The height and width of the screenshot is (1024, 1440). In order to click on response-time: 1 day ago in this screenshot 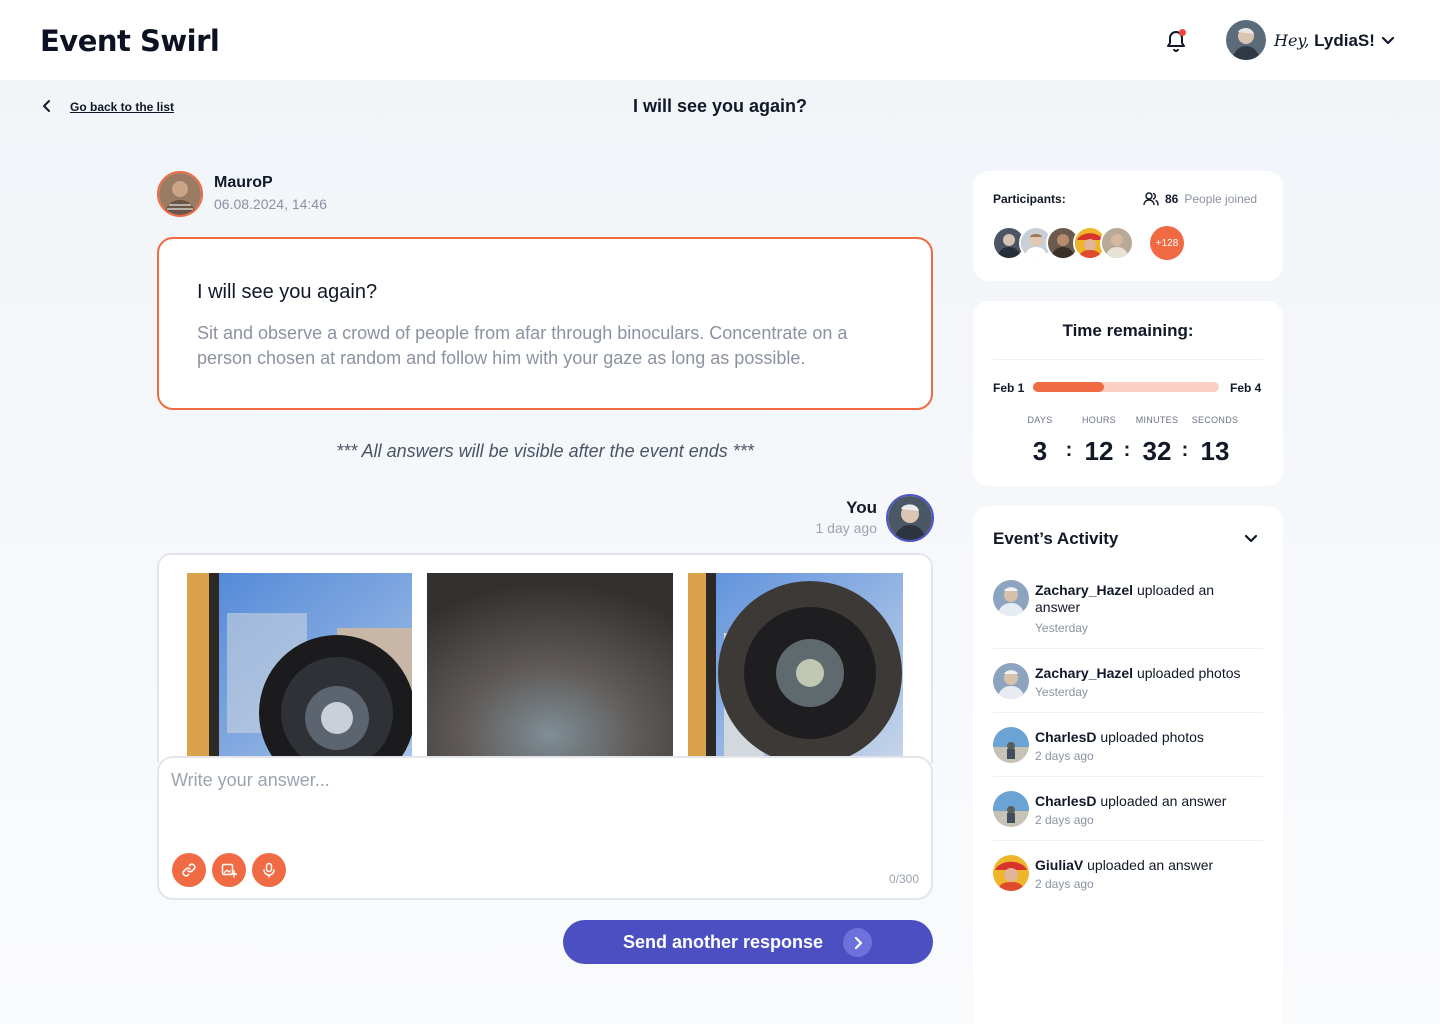, I will do `click(846, 528)`.